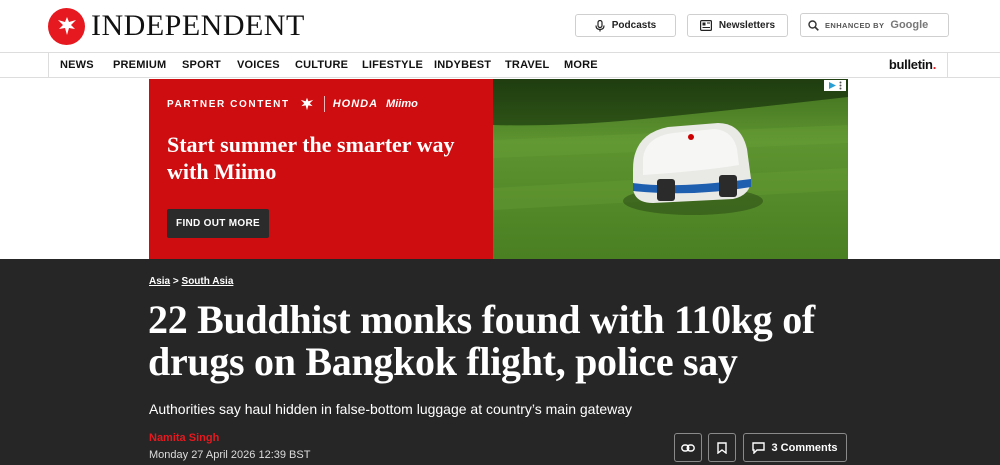  Describe the element at coordinates (600, 25) in the screenshot. I see `microphone-icon` at that location.